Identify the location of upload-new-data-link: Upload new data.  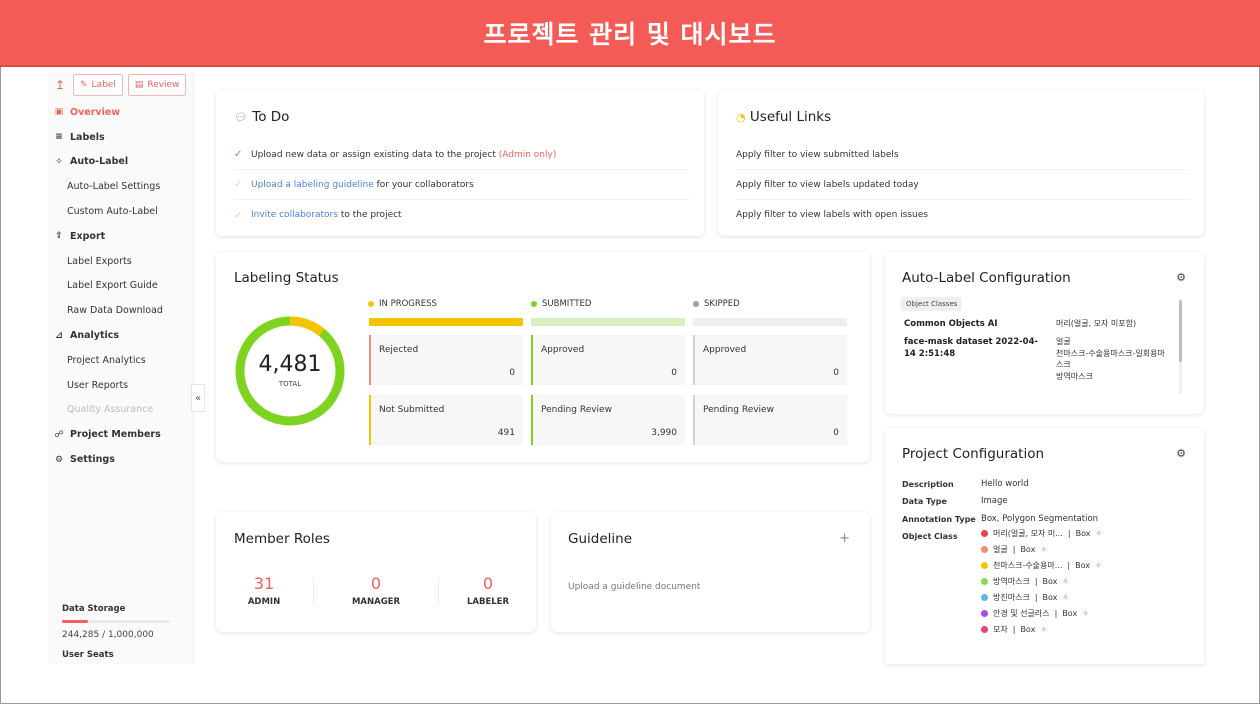
(289, 155).